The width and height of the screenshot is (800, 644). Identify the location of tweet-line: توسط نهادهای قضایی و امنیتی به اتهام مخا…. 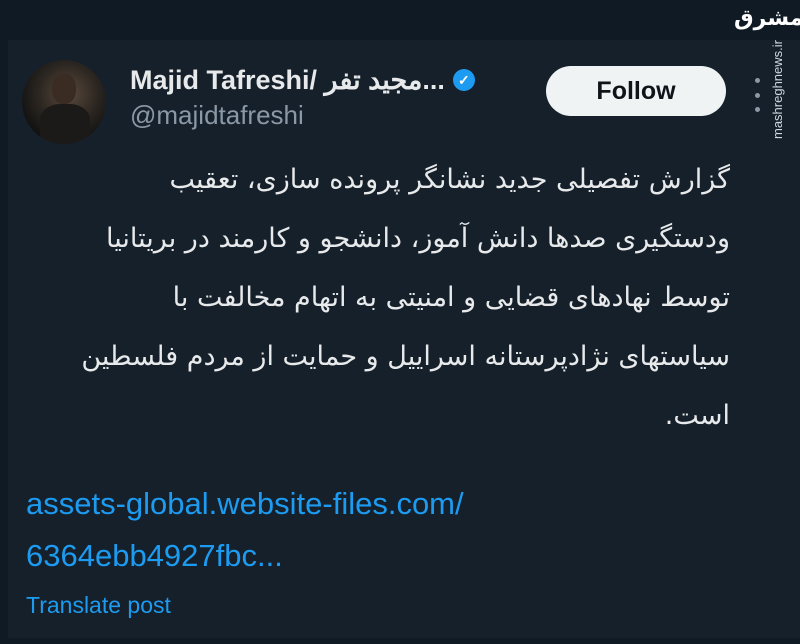
(451, 297).